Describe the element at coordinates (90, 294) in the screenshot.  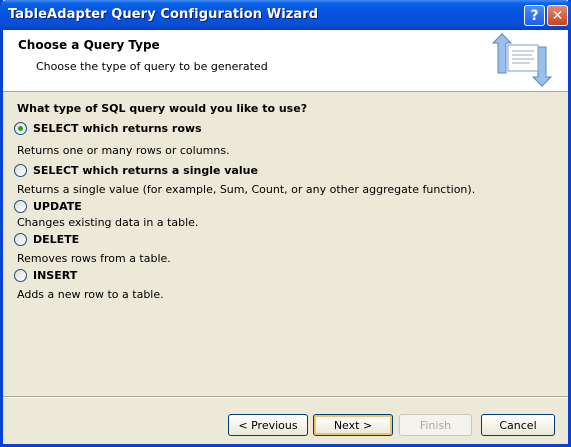
I see `option-description: Adds a new row to a table.` at that location.